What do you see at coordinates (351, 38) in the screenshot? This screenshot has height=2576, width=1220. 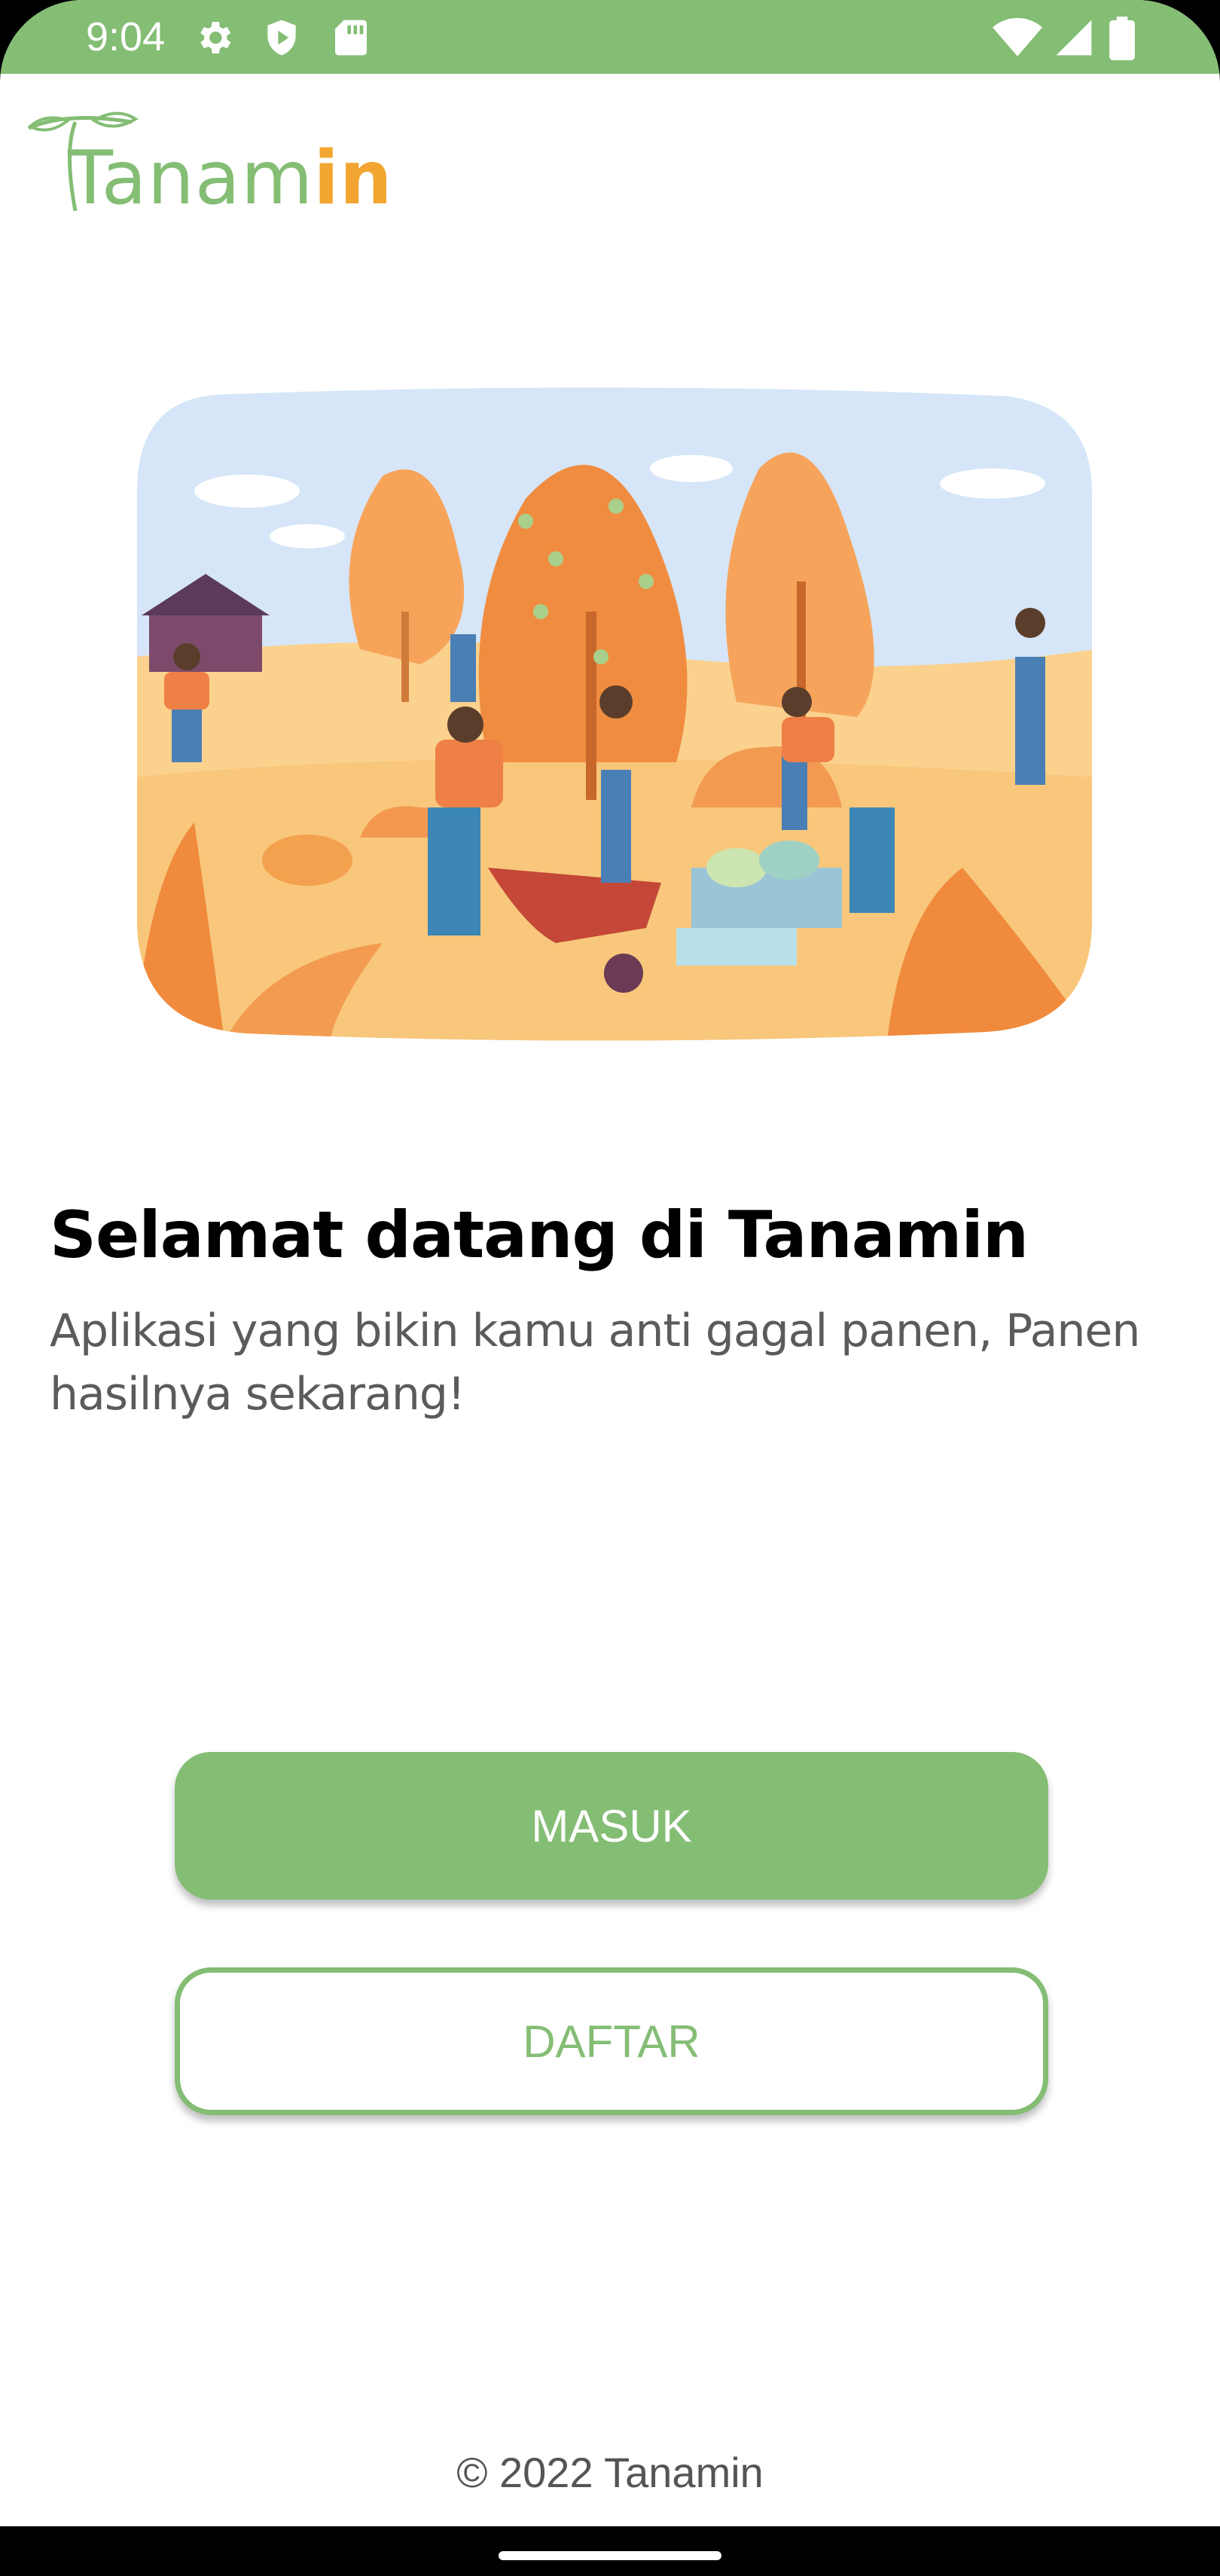 I see `sd-card-icon` at bounding box center [351, 38].